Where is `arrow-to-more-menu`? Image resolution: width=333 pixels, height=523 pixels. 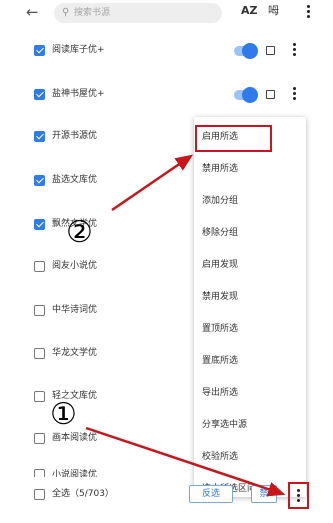
arrow-to-more-menu is located at coordinates (185, 461).